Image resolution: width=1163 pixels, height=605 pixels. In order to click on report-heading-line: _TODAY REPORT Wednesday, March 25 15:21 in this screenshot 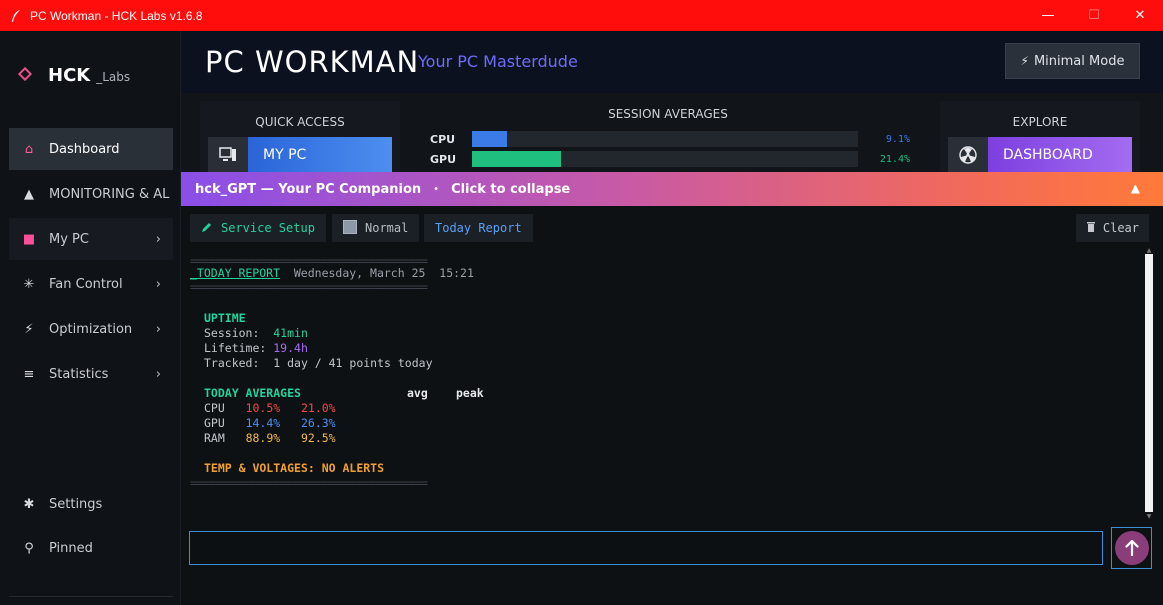, I will do `click(332, 273)`.